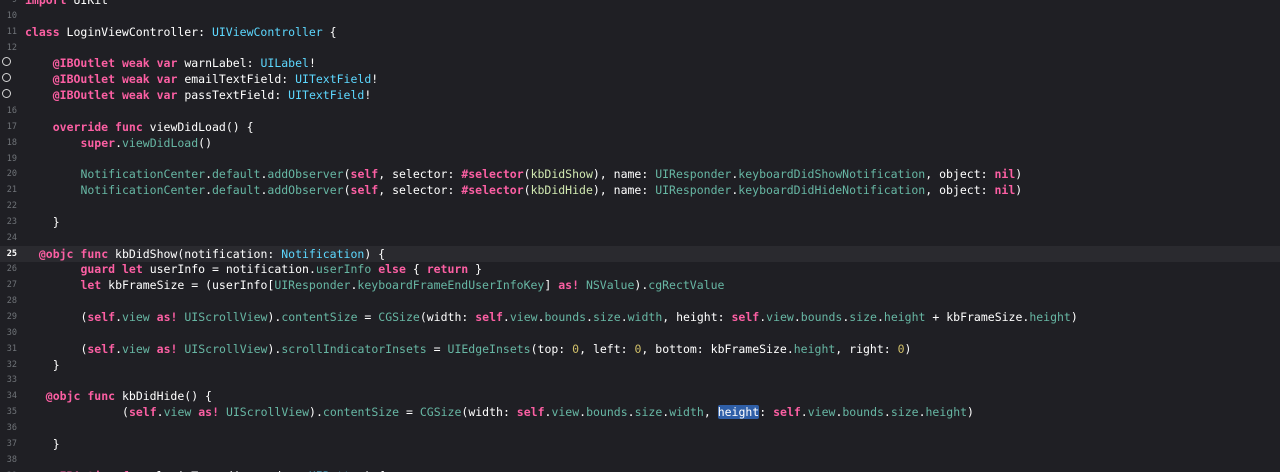 This screenshot has height=472, width=1280. Describe the element at coordinates (814, 348) in the screenshot. I see `code-token: height` at that location.